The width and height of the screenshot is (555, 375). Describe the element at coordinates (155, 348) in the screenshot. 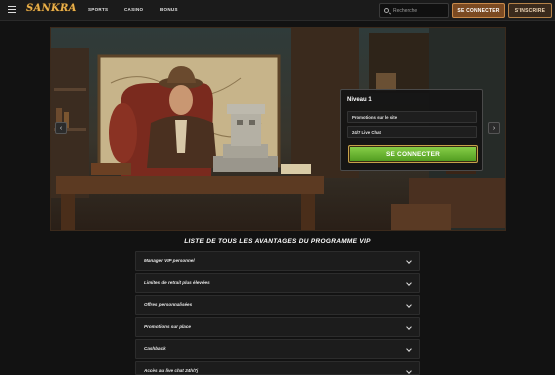

I see `accordion-label: Cashback` at that location.